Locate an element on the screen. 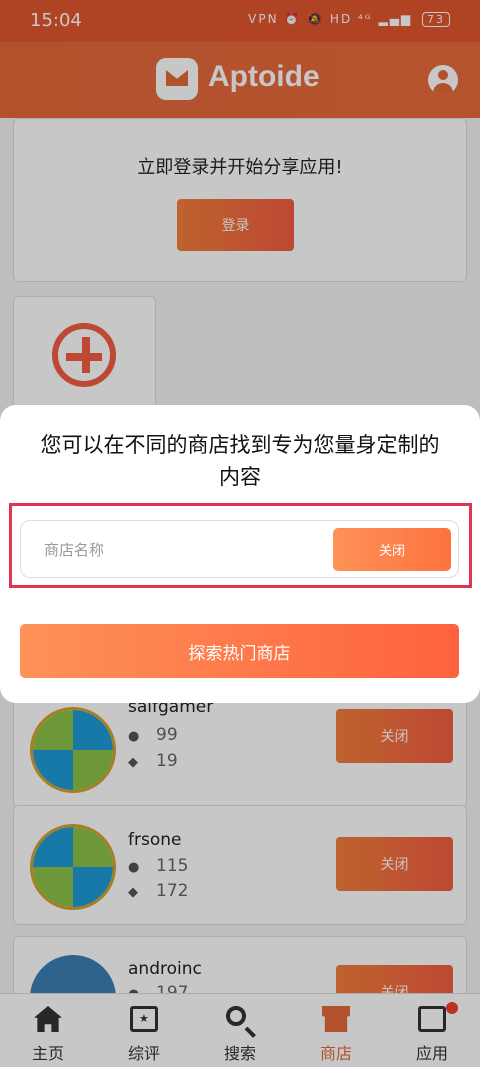 This screenshot has width=480, height=1067. close-button: 关闭 is located at coordinates (392, 549).